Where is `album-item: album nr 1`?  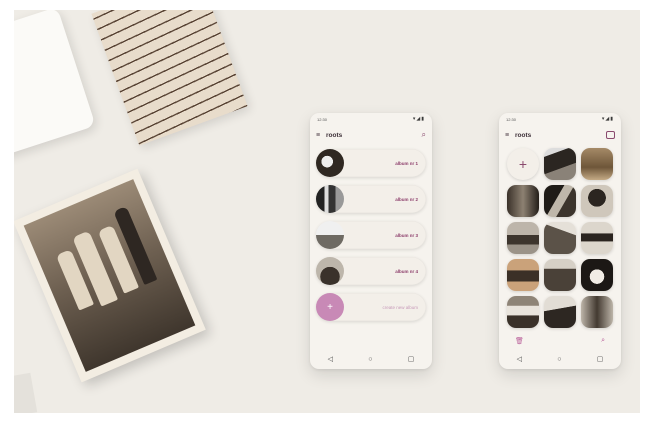
album-item: album nr 1 is located at coordinates (371, 163).